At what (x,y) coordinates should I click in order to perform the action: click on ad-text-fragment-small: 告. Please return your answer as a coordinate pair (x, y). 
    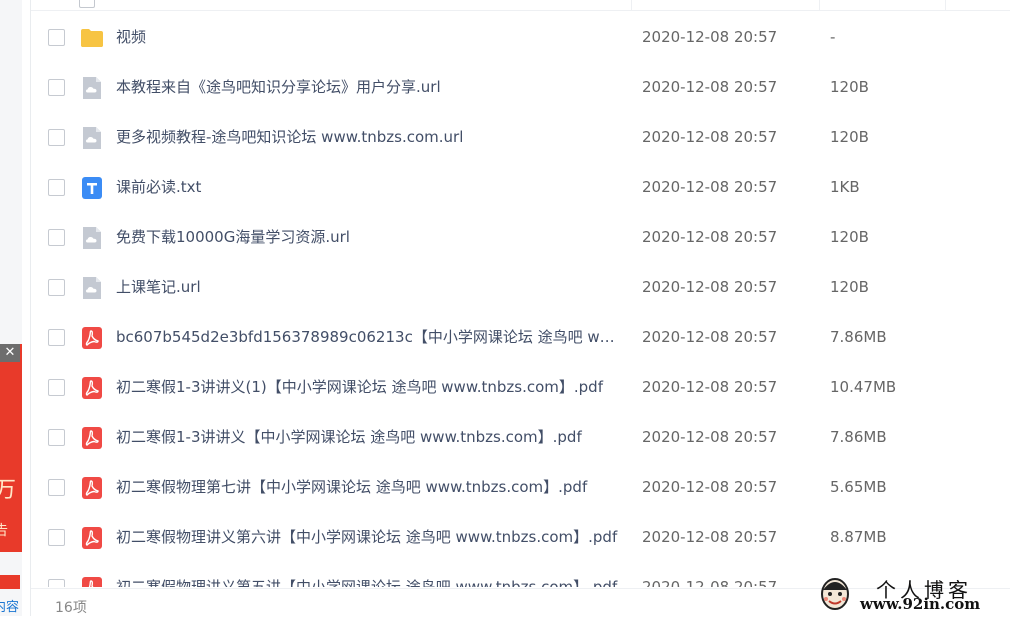
    Looking at the image, I should click on (4, 531).